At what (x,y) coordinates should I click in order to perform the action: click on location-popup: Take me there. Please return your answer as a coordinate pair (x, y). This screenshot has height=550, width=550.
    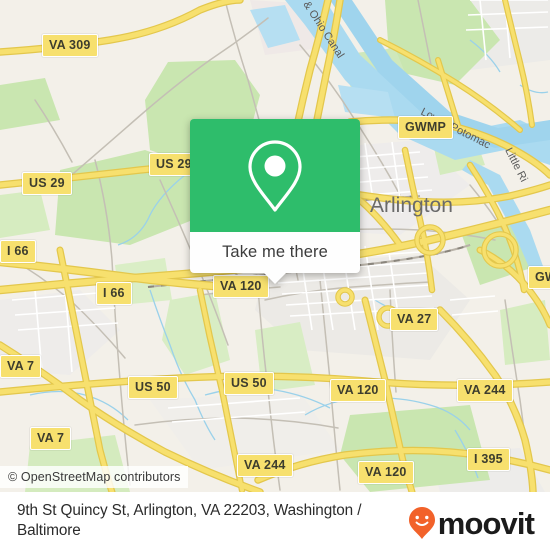
    Looking at the image, I should click on (275, 201).